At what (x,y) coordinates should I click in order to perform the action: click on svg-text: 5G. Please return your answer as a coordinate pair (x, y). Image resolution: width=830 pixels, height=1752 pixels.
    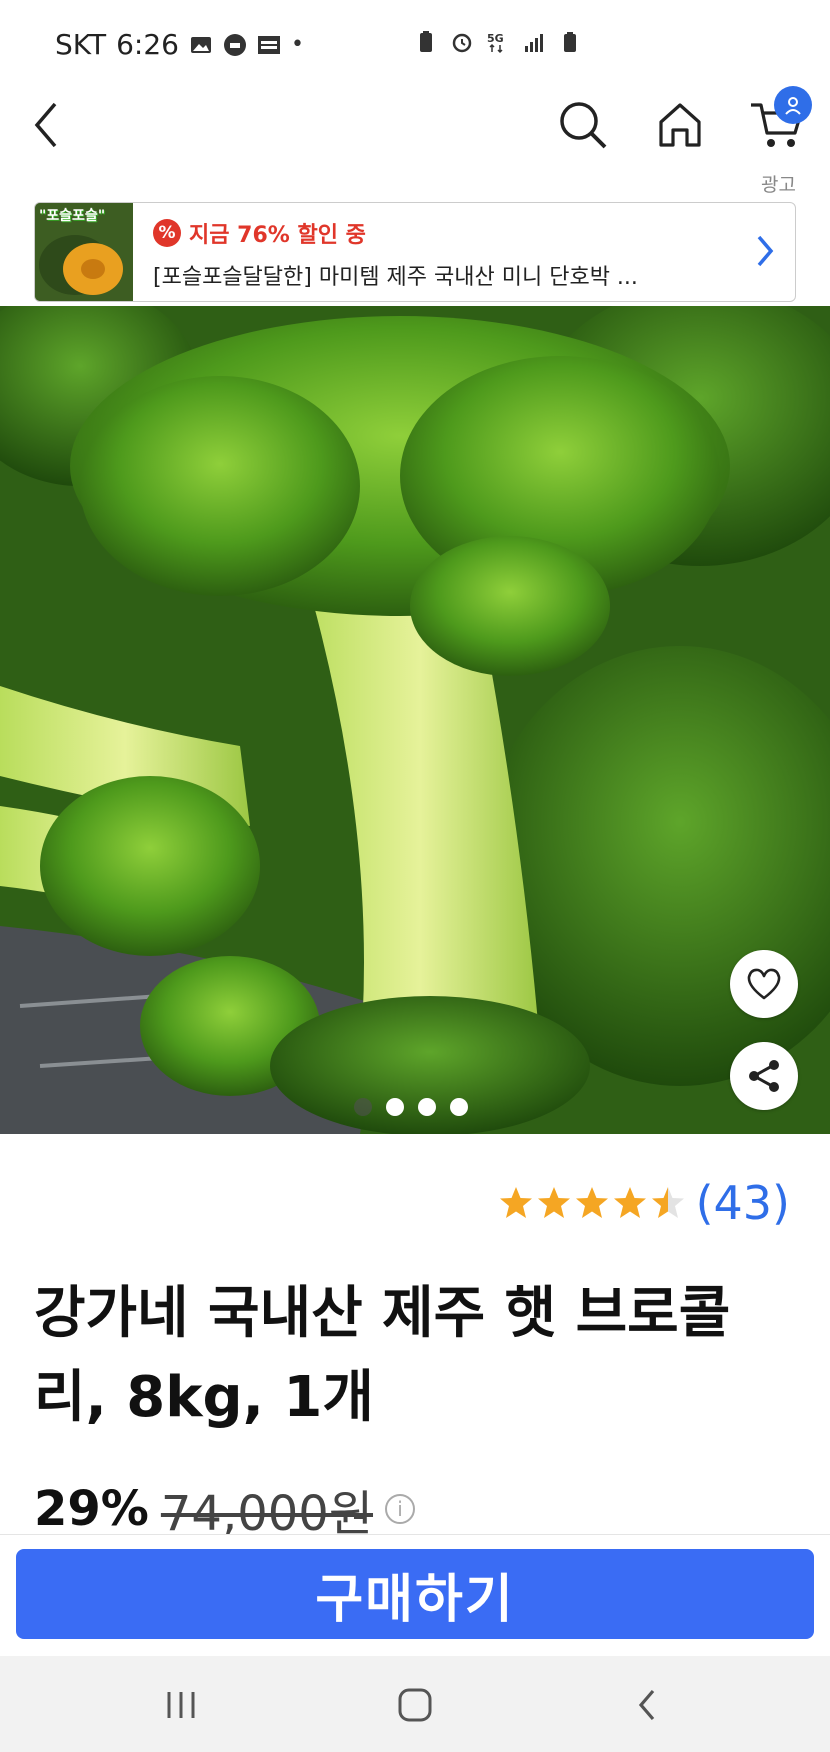
    Looking at the image, I should click on (495, 38).